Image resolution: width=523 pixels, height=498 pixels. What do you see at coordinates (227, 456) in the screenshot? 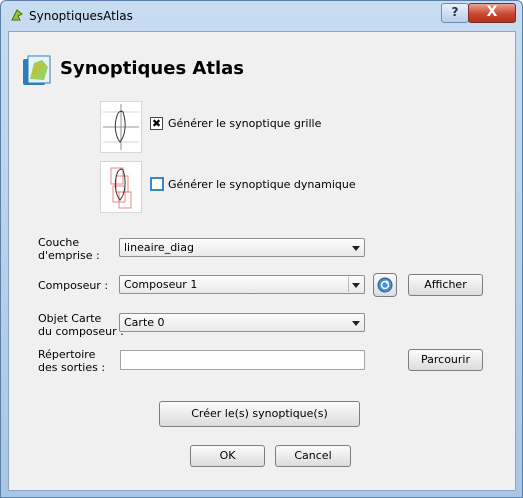
I see `ok-button: OK` at bounding box center [227, 456].